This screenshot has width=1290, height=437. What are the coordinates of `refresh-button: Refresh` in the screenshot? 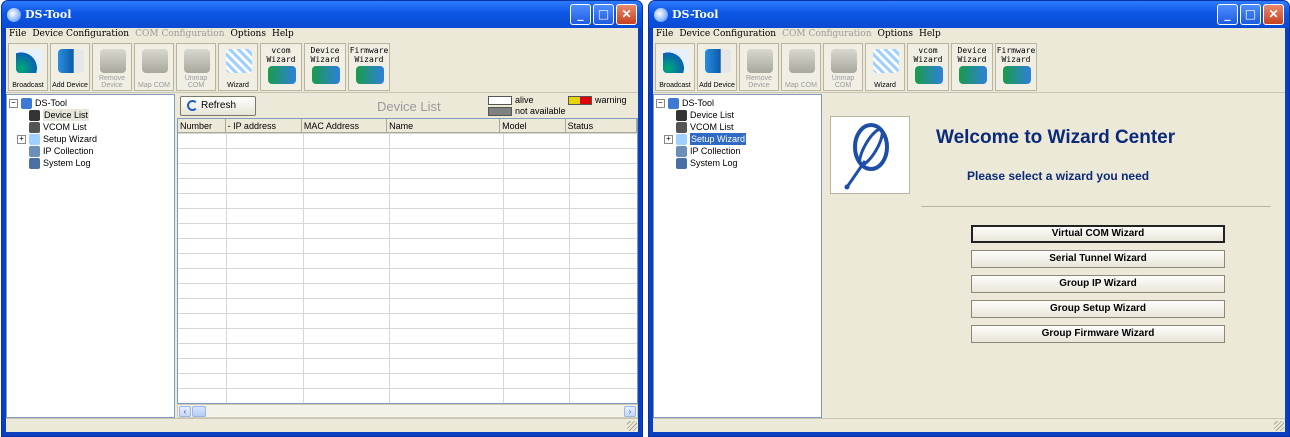 It's located at (218, 106).